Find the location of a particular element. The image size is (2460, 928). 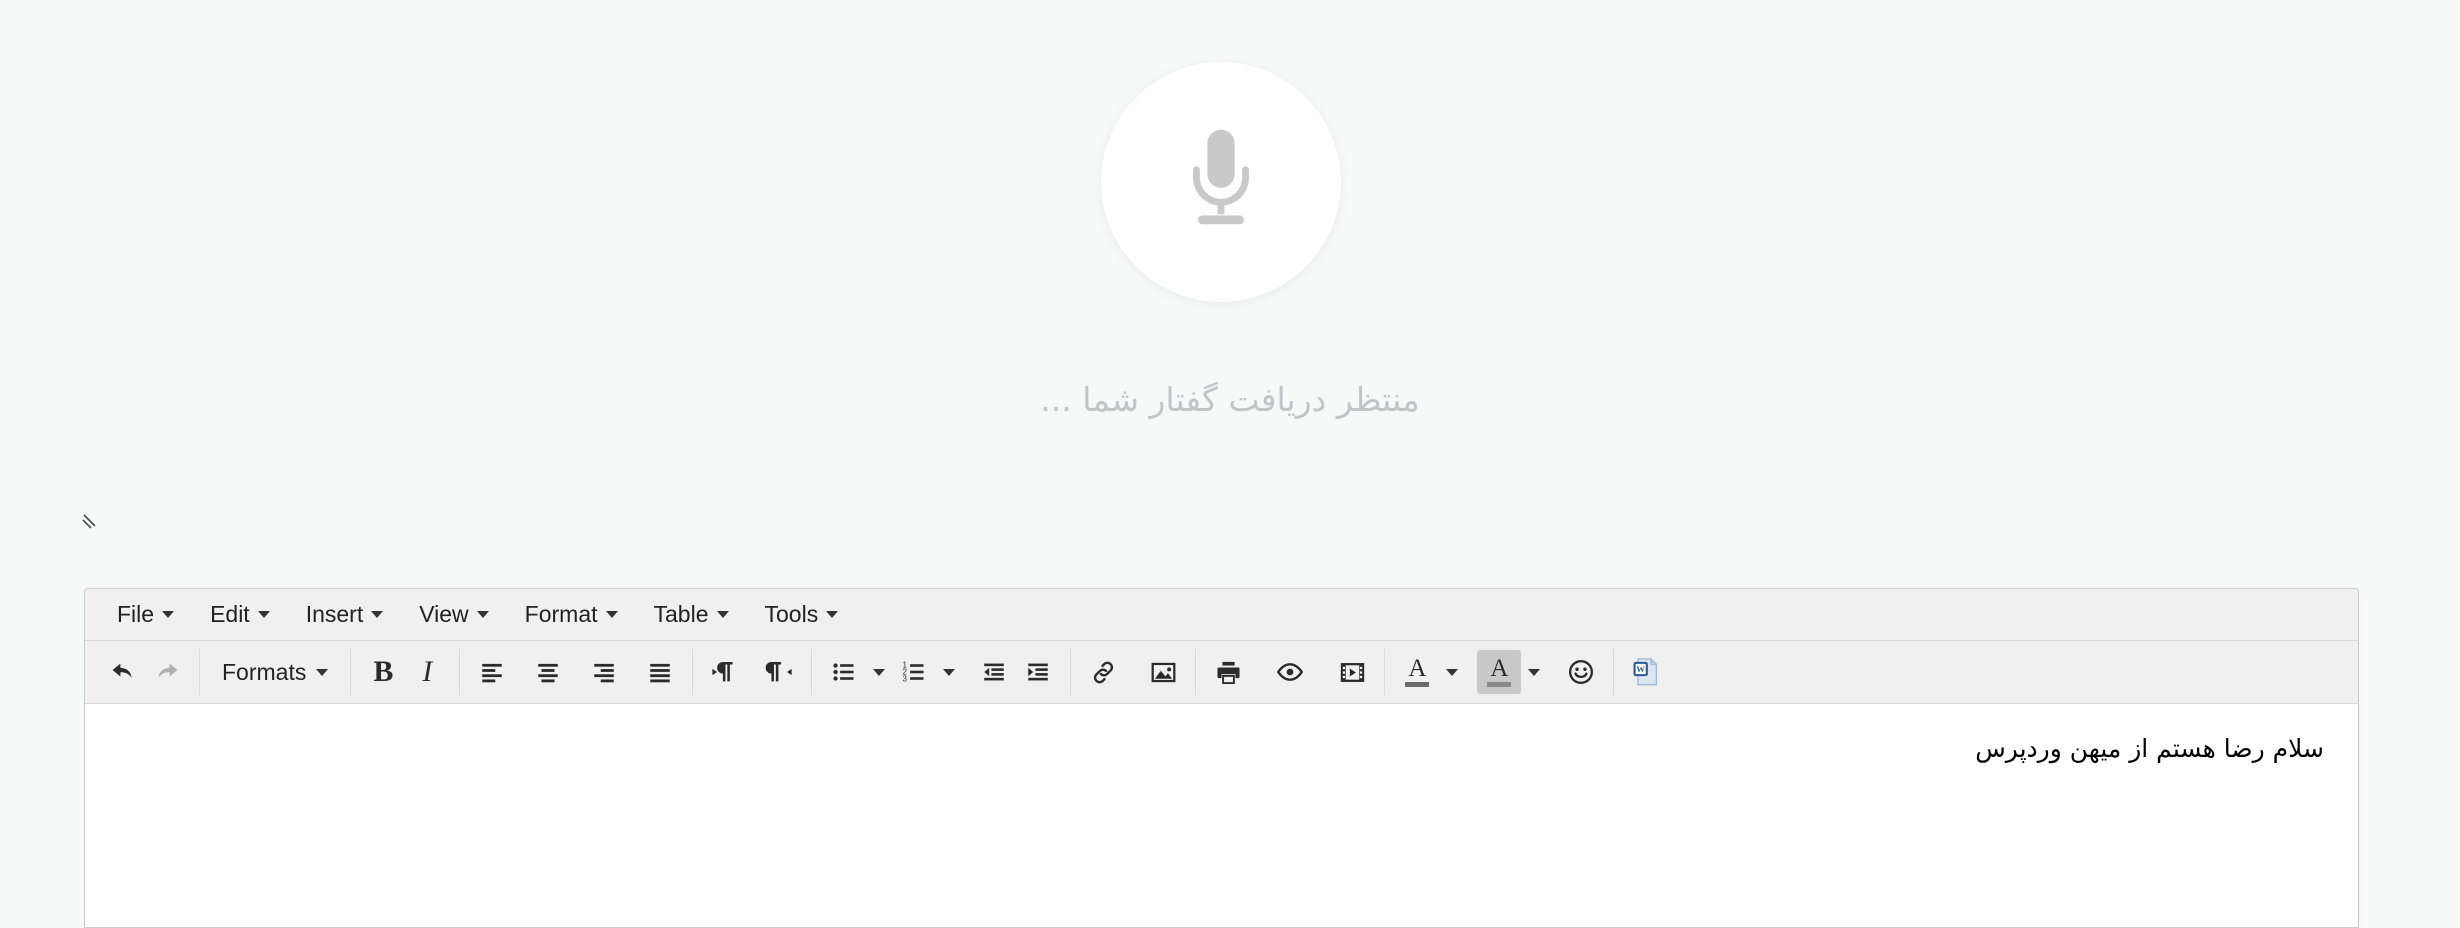

menu-insert: Insert is located at coordinates (345, 614).